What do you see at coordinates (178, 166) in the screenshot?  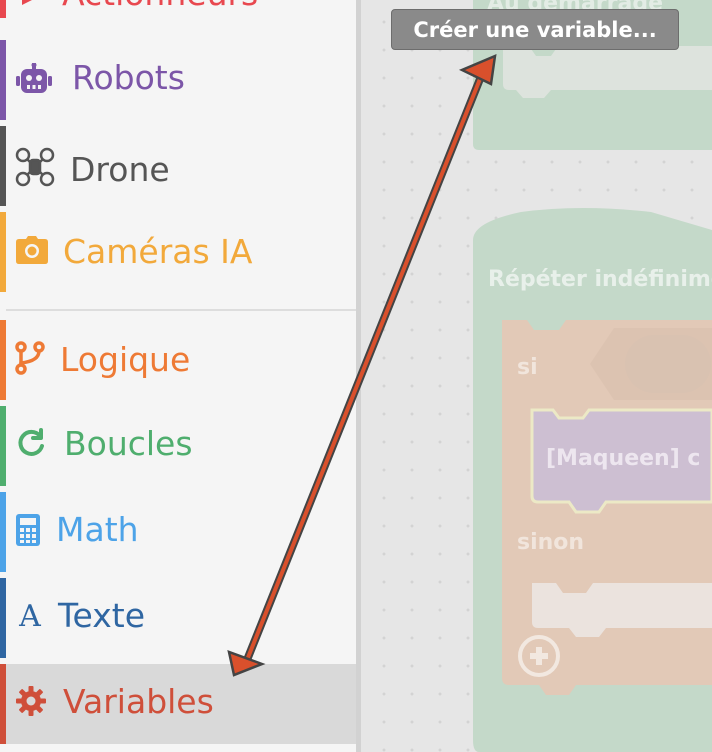 I see `category-drone: Drone` at bounding box center [178, 166].